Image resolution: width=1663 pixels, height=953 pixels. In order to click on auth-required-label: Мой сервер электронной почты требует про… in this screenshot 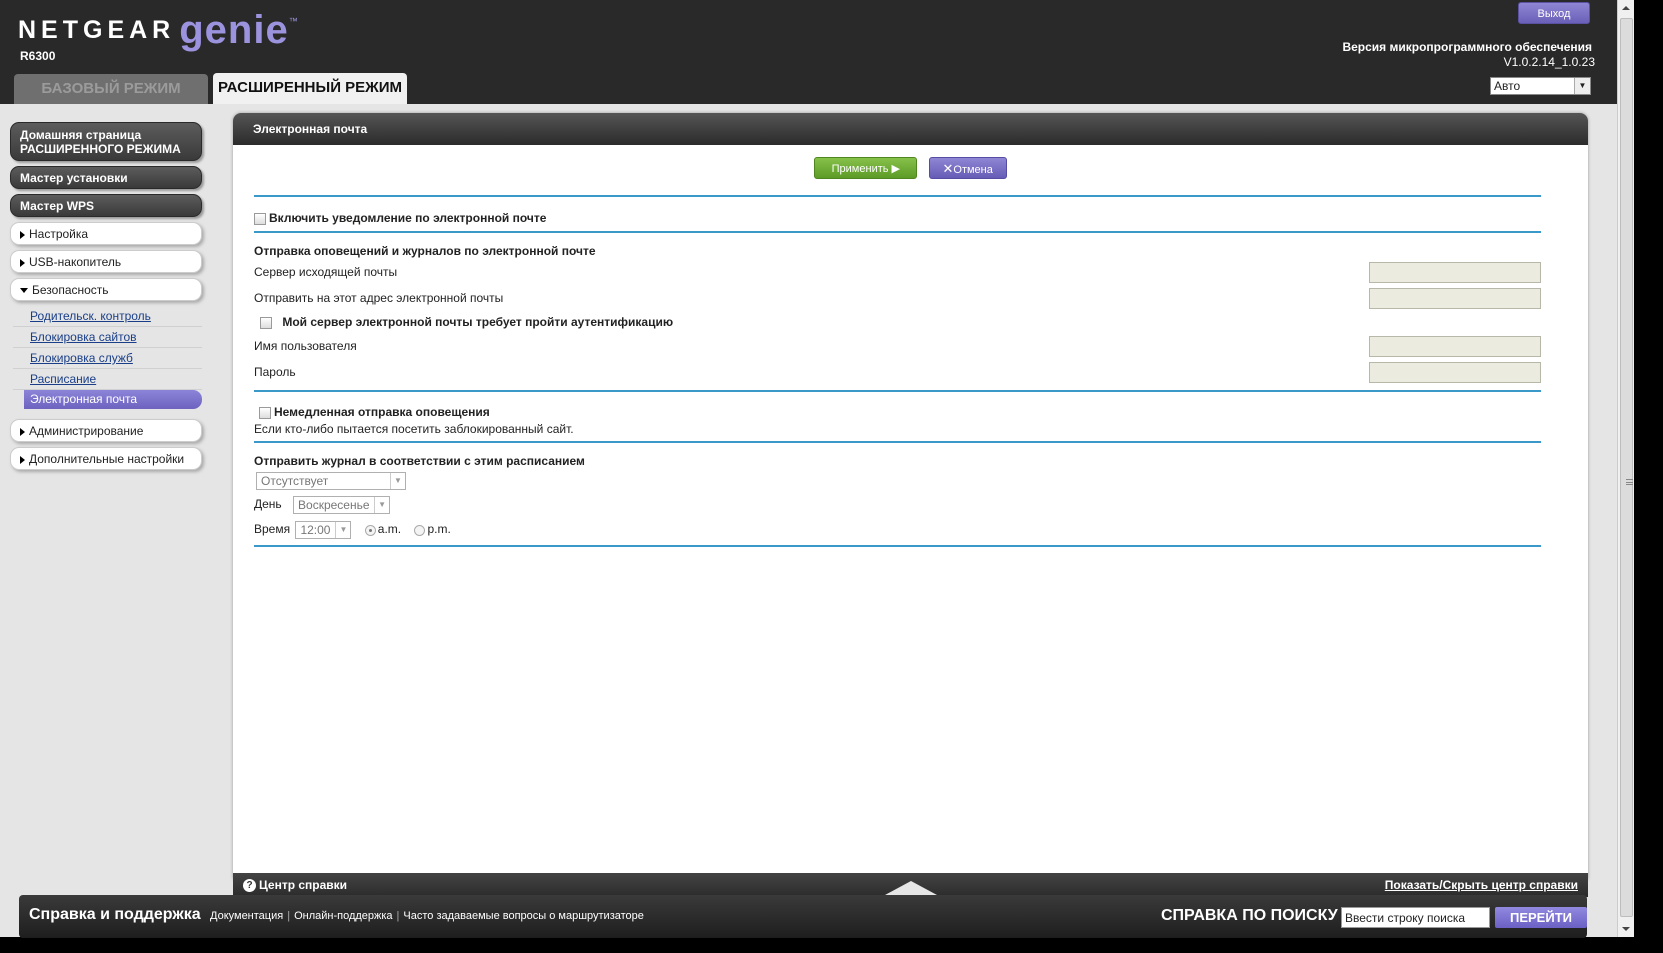, I will do `click(478, 322)`.